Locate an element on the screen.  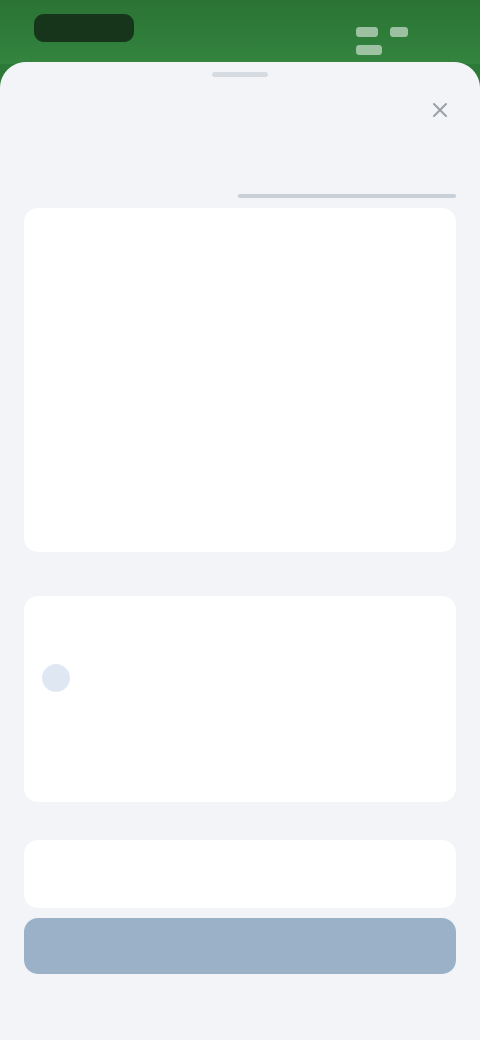
close-icon is located at coordinates (440, 110).